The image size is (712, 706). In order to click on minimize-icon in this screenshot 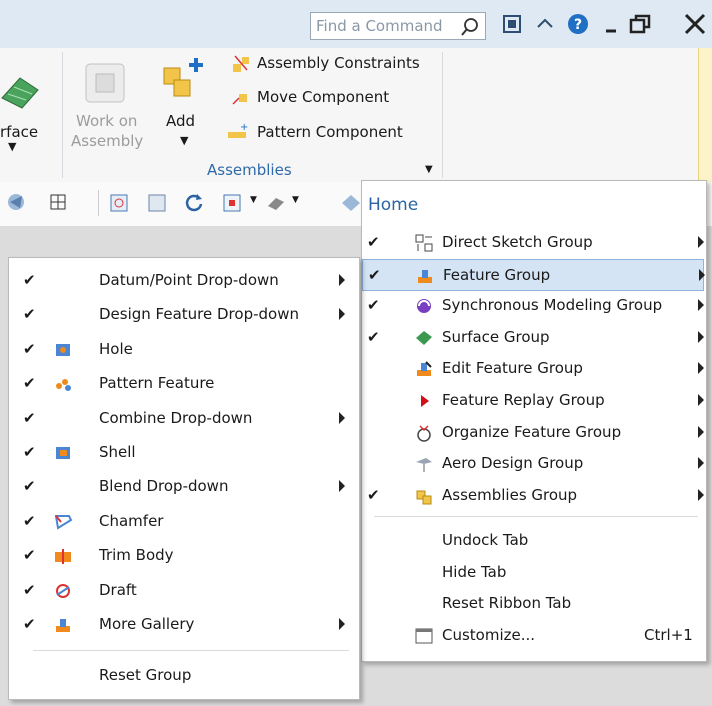, I will do `click(612, 24)`.